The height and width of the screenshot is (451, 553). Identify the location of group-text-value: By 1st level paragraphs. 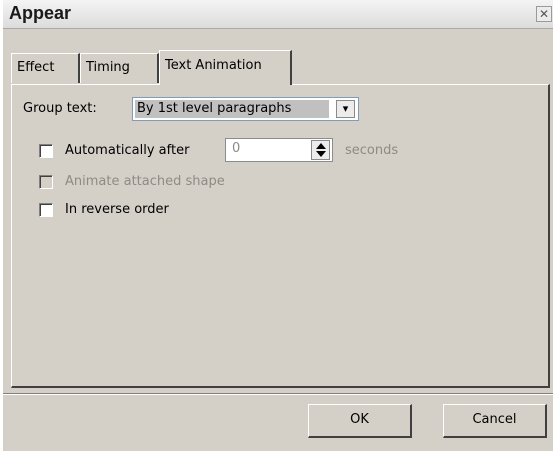
(232, 109).